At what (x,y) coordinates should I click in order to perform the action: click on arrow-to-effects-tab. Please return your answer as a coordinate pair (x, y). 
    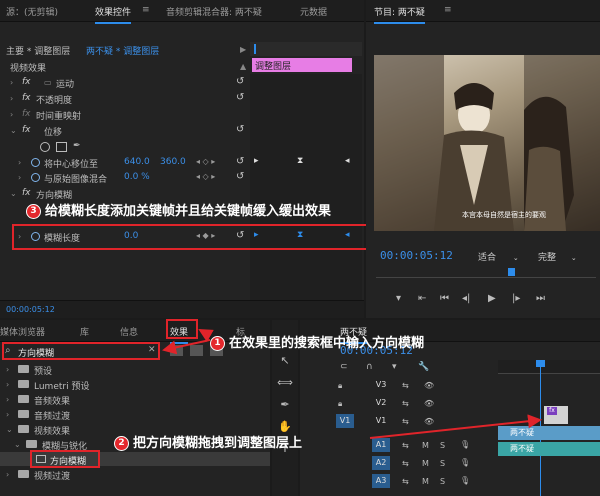
    Looking at the image, I should click on (206, 336).